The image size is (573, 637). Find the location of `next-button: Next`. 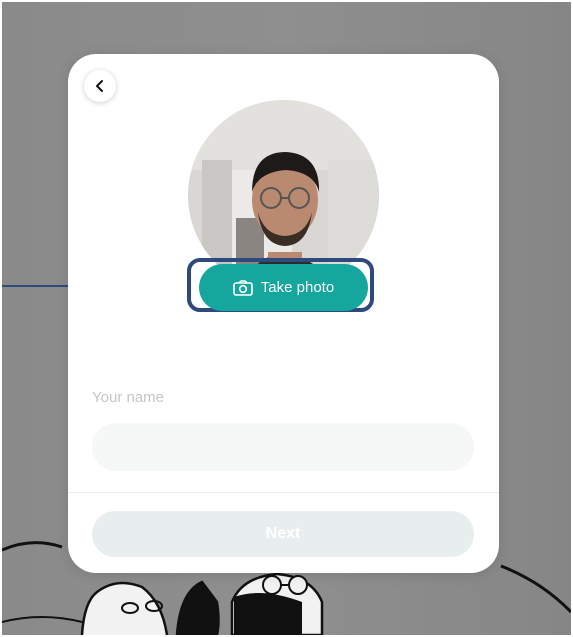

next-button: Next is located at coordinates (283, 534).